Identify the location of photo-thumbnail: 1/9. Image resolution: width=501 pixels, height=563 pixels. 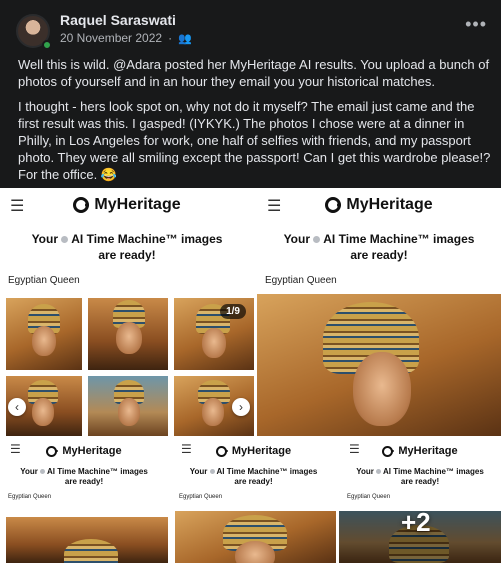
(214, 334).